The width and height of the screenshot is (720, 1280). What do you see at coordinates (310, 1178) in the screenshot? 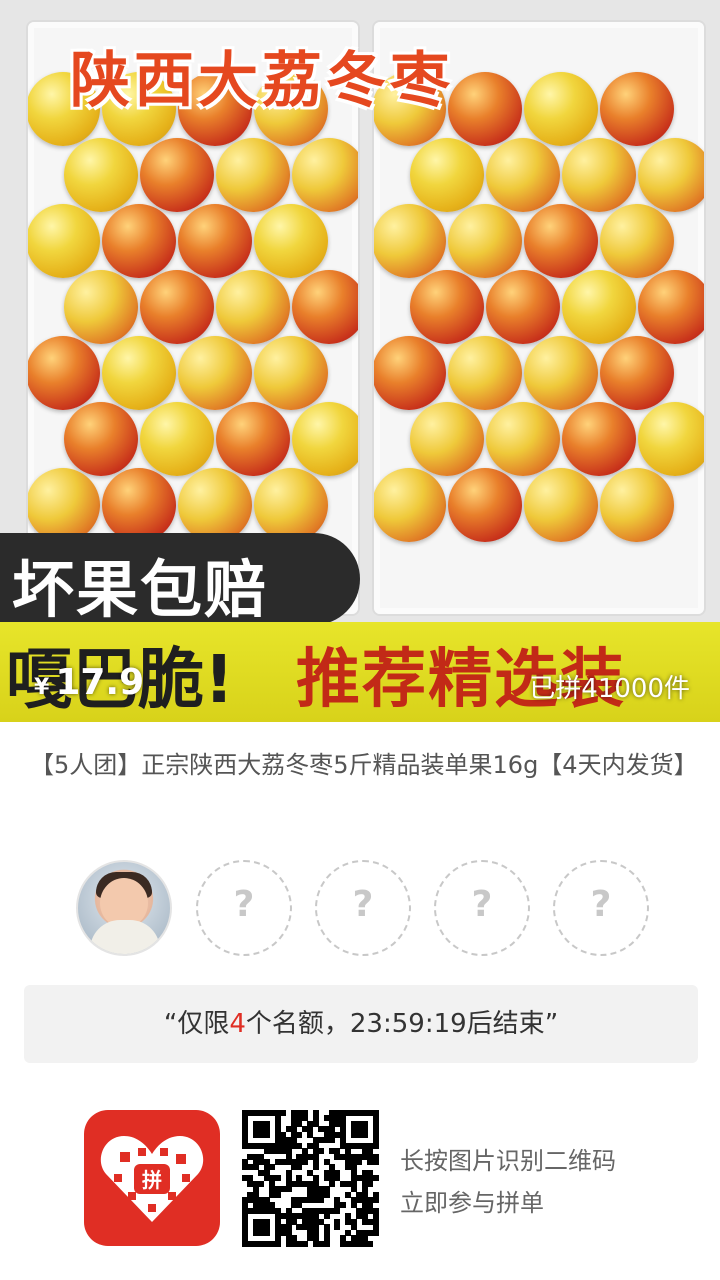
I see `qr-code` at bounding box center [310, 1178].